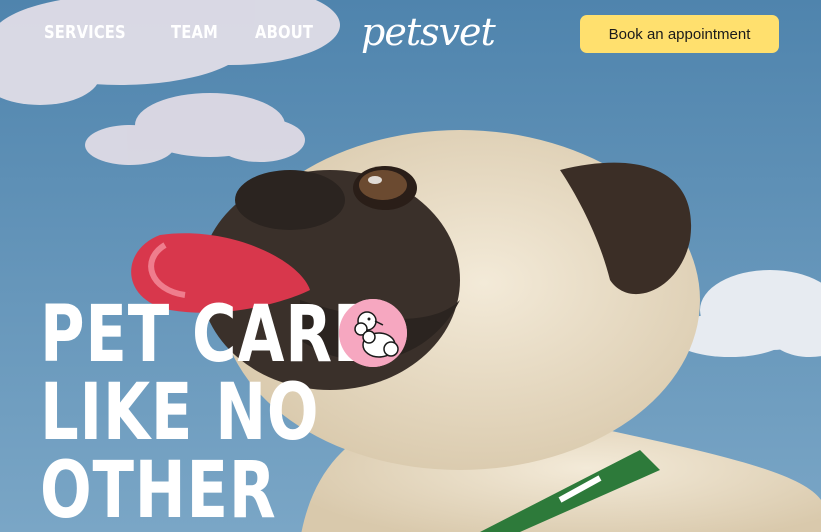 The width and height of the screenshot is (821, 532). What do you see at coordinates (158, 489) in the screenshot?
I see `headline-line-3: OTHER` at bounding box center [158, 489].